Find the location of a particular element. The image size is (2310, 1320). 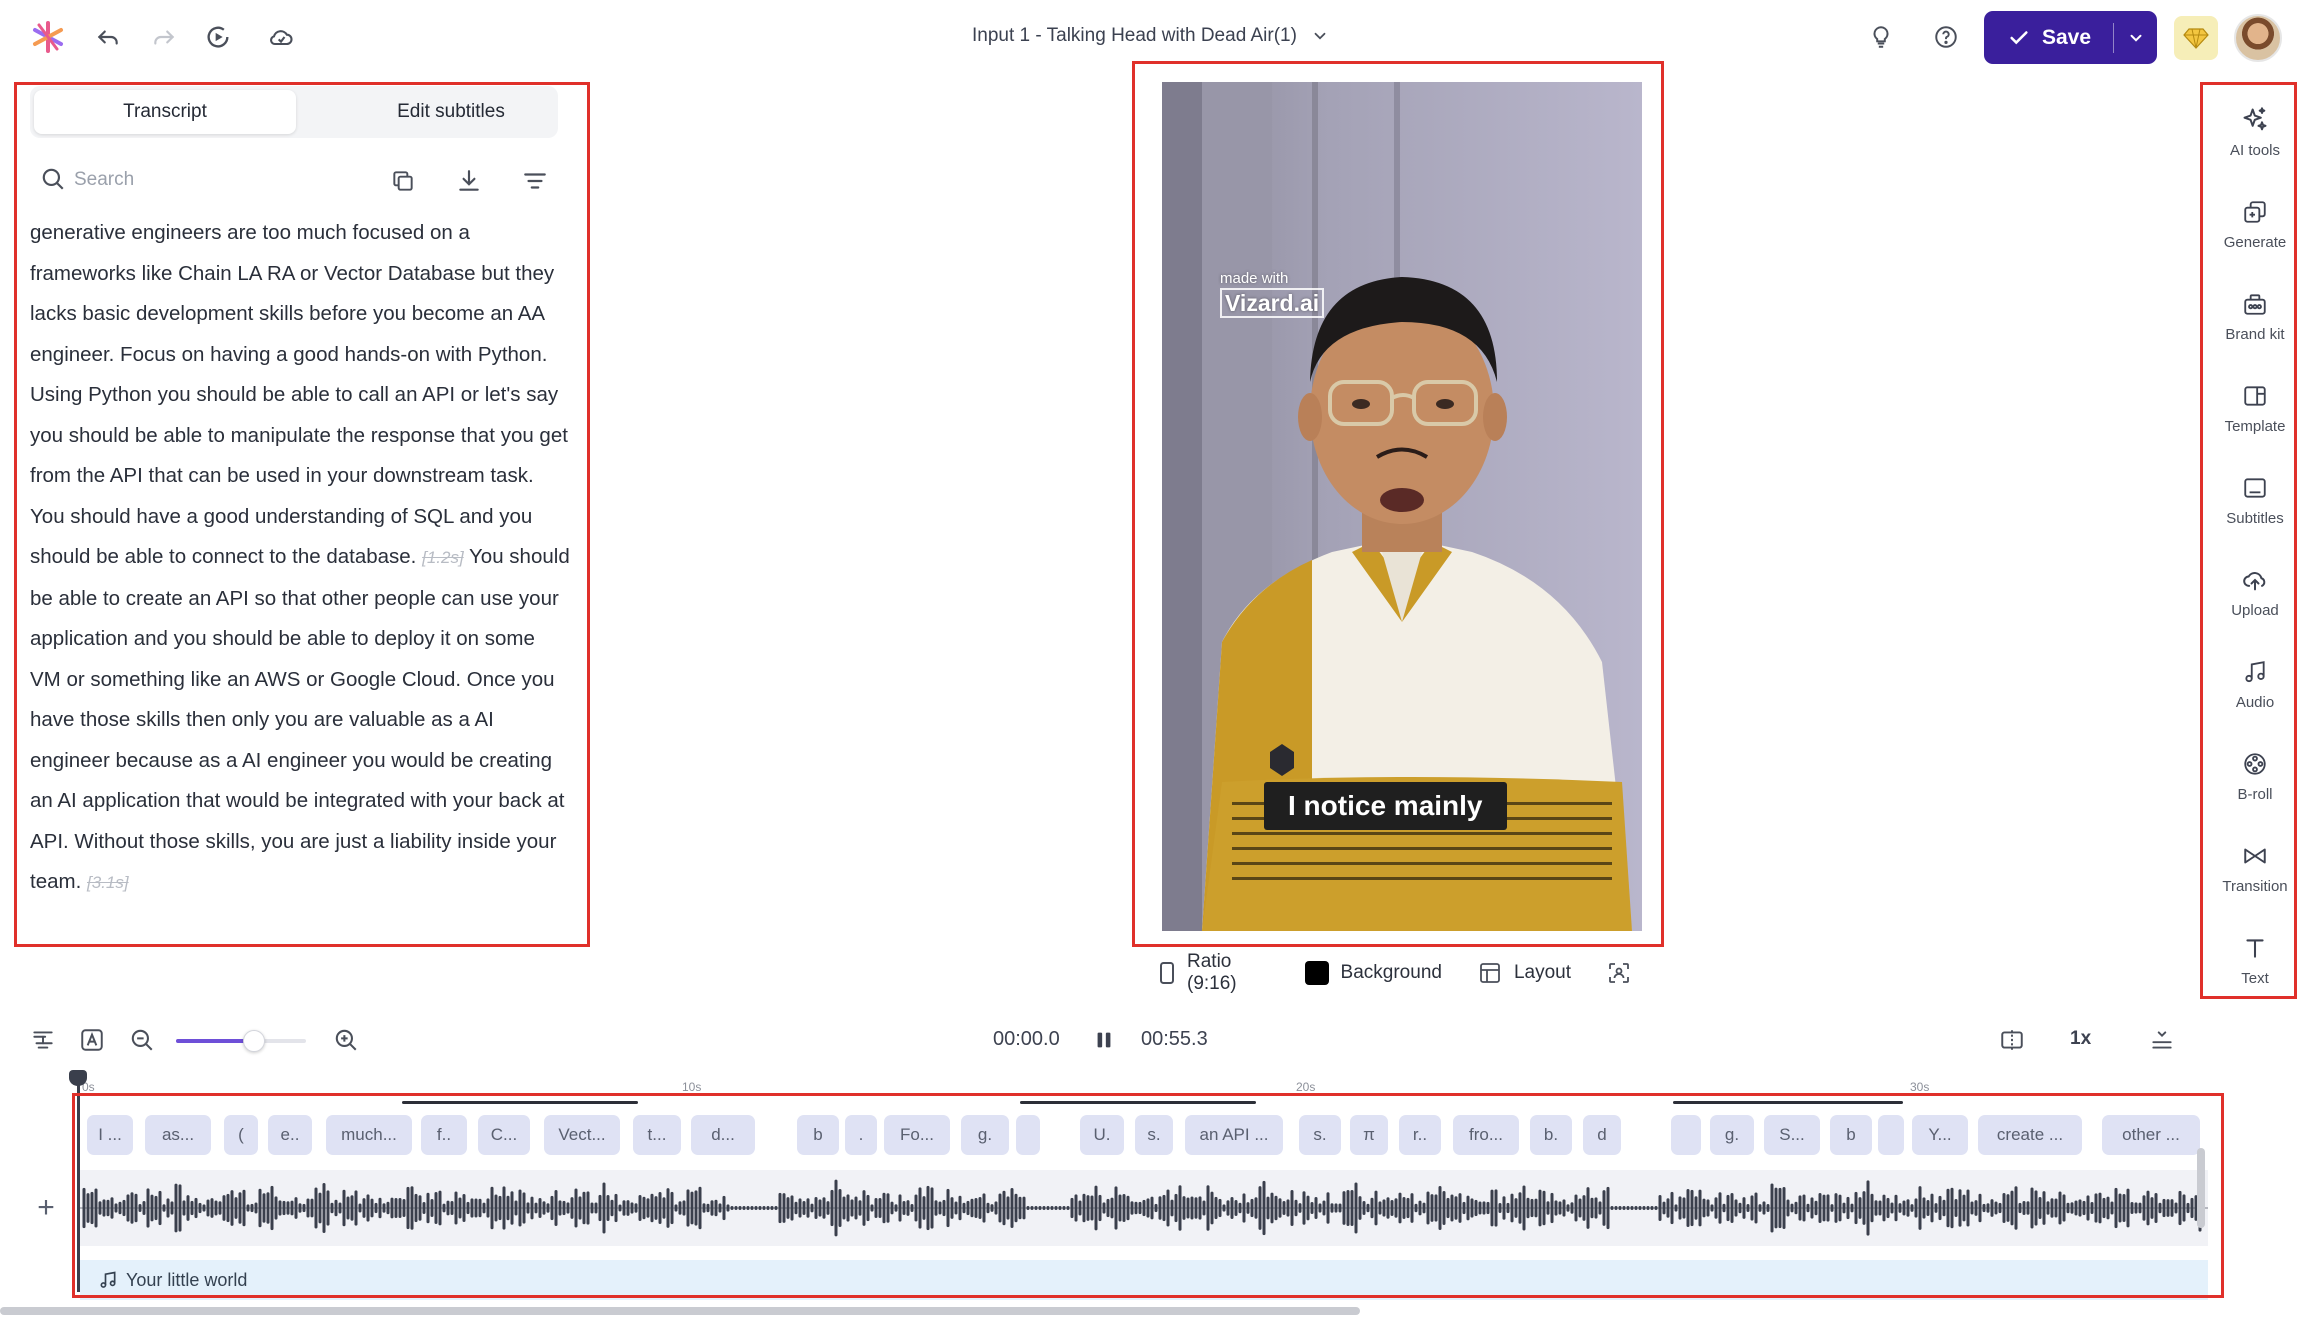

sidebar-item-label: Brand kit is located at coordinates (2255, 334).